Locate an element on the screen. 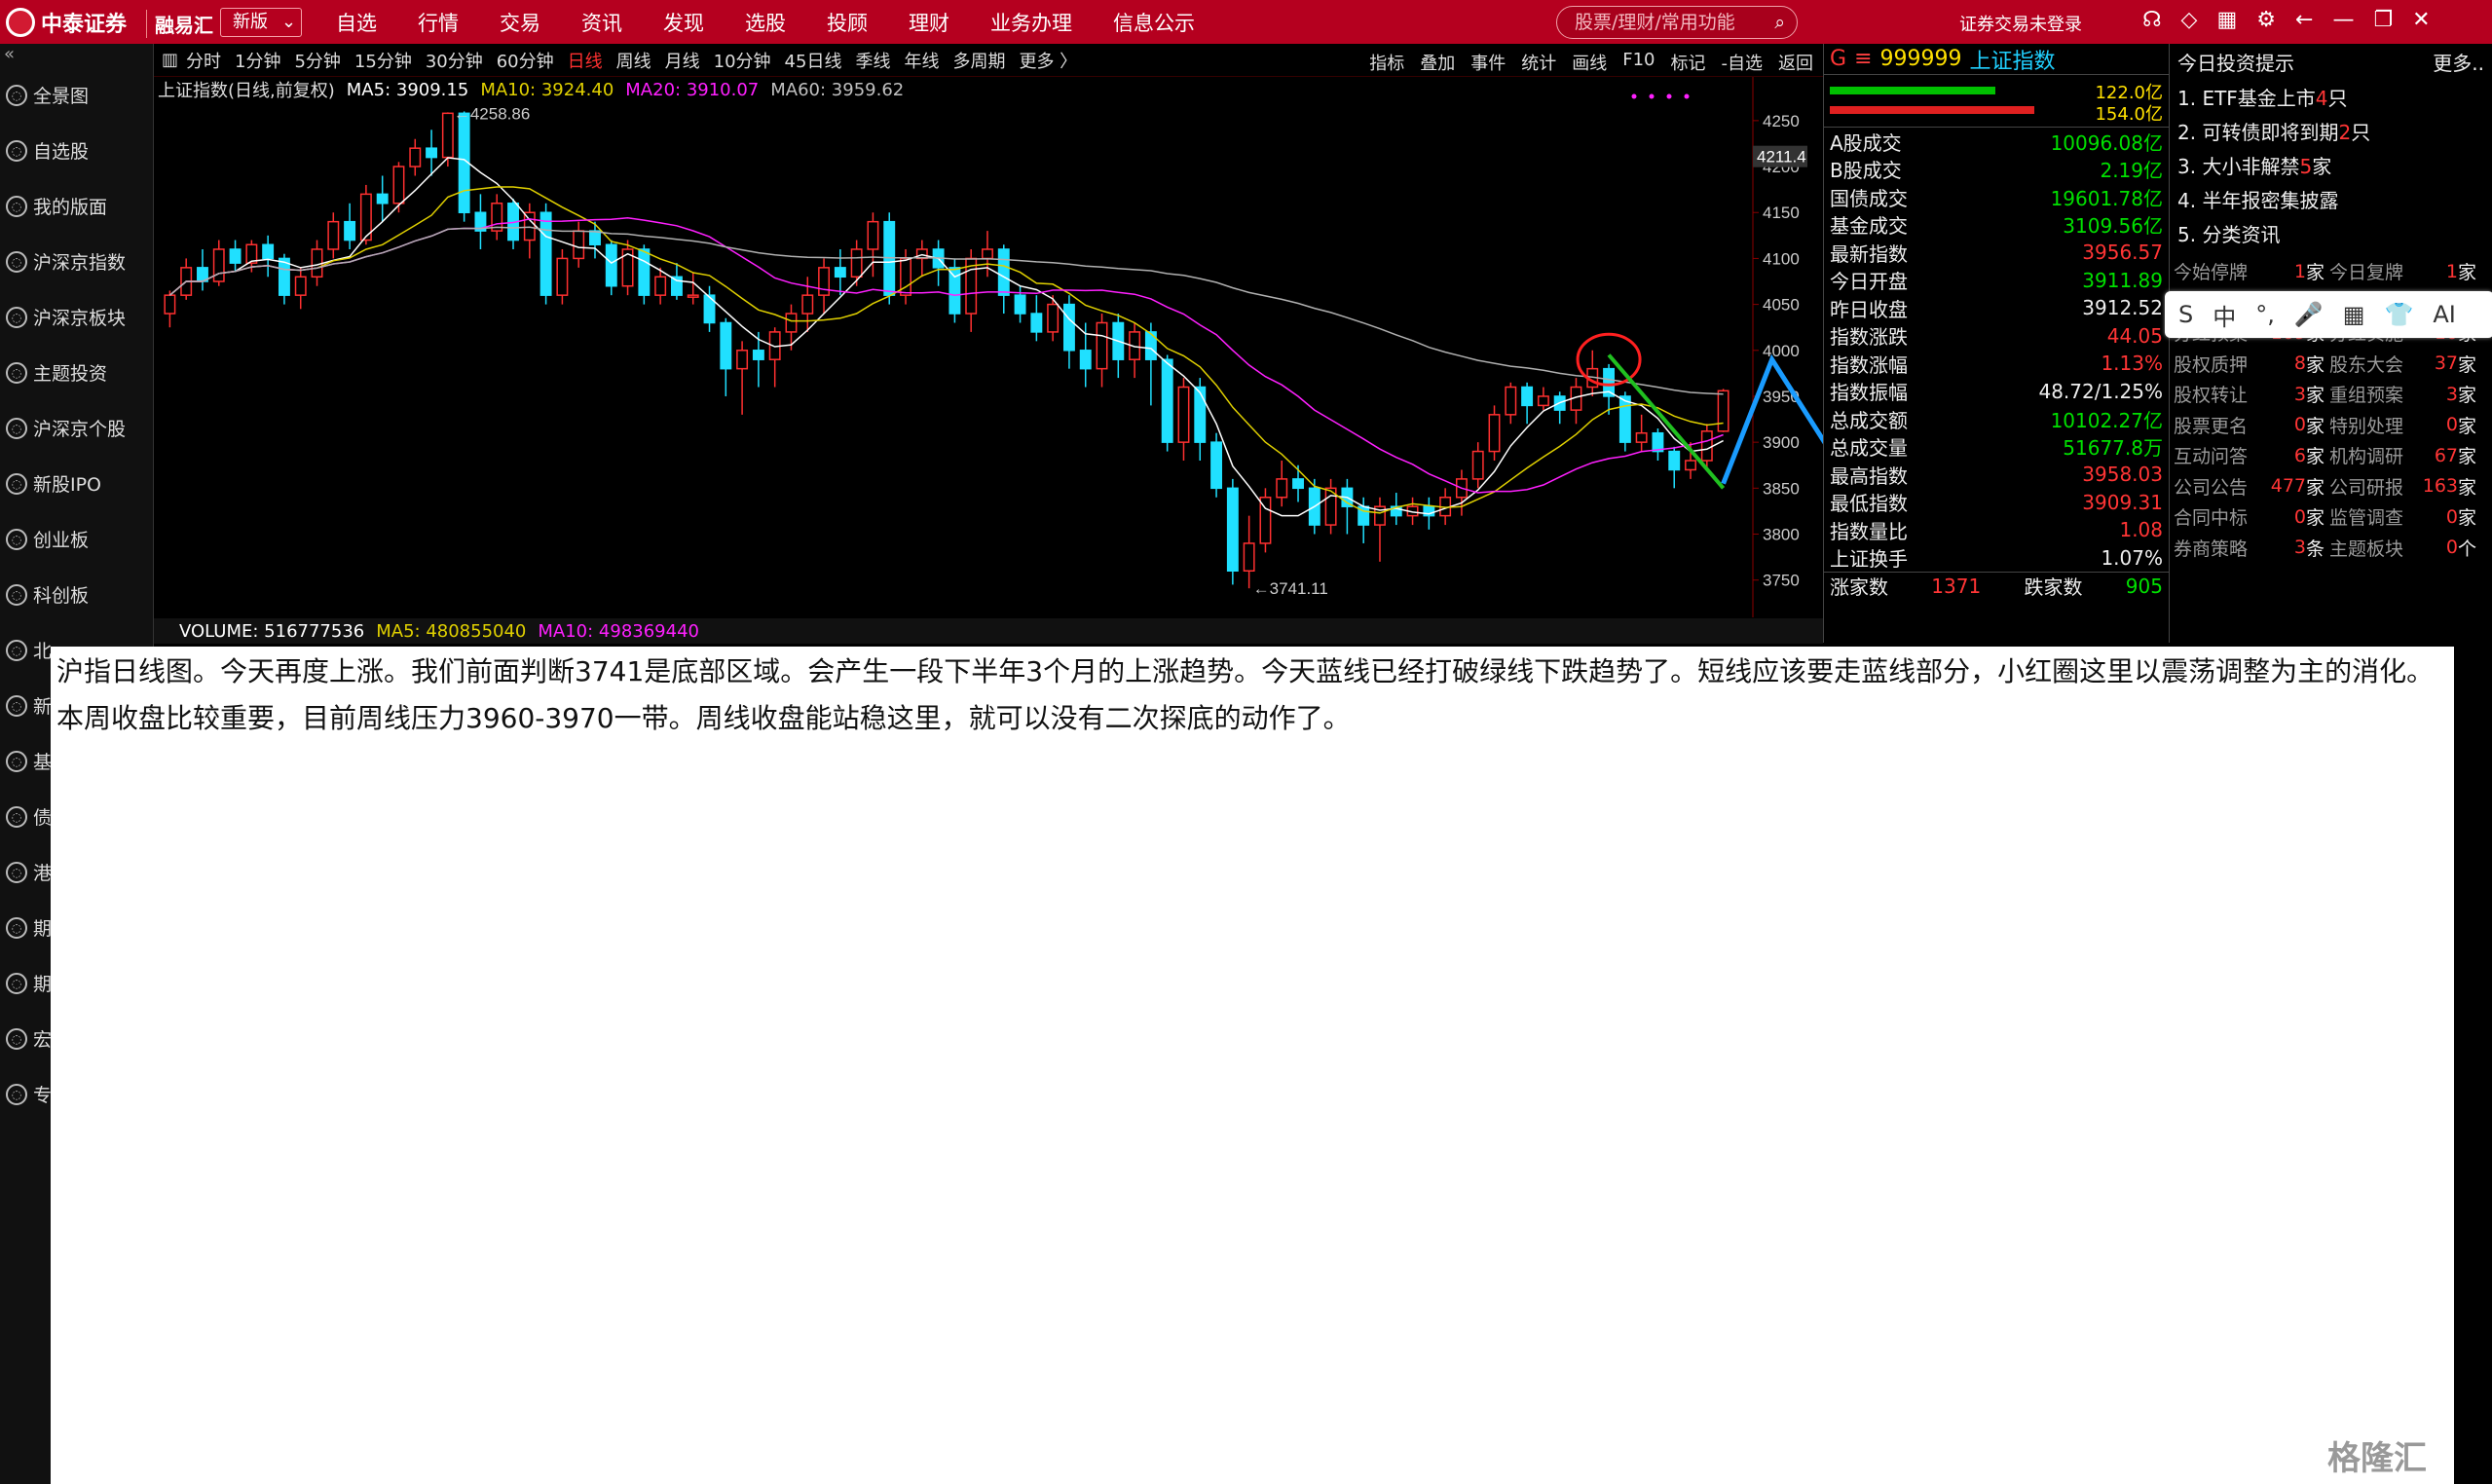 Image resolution: width=2492 pixels, height=1484 pixels. menu-item: 信息公示 is located at coordinates (1154, 22).